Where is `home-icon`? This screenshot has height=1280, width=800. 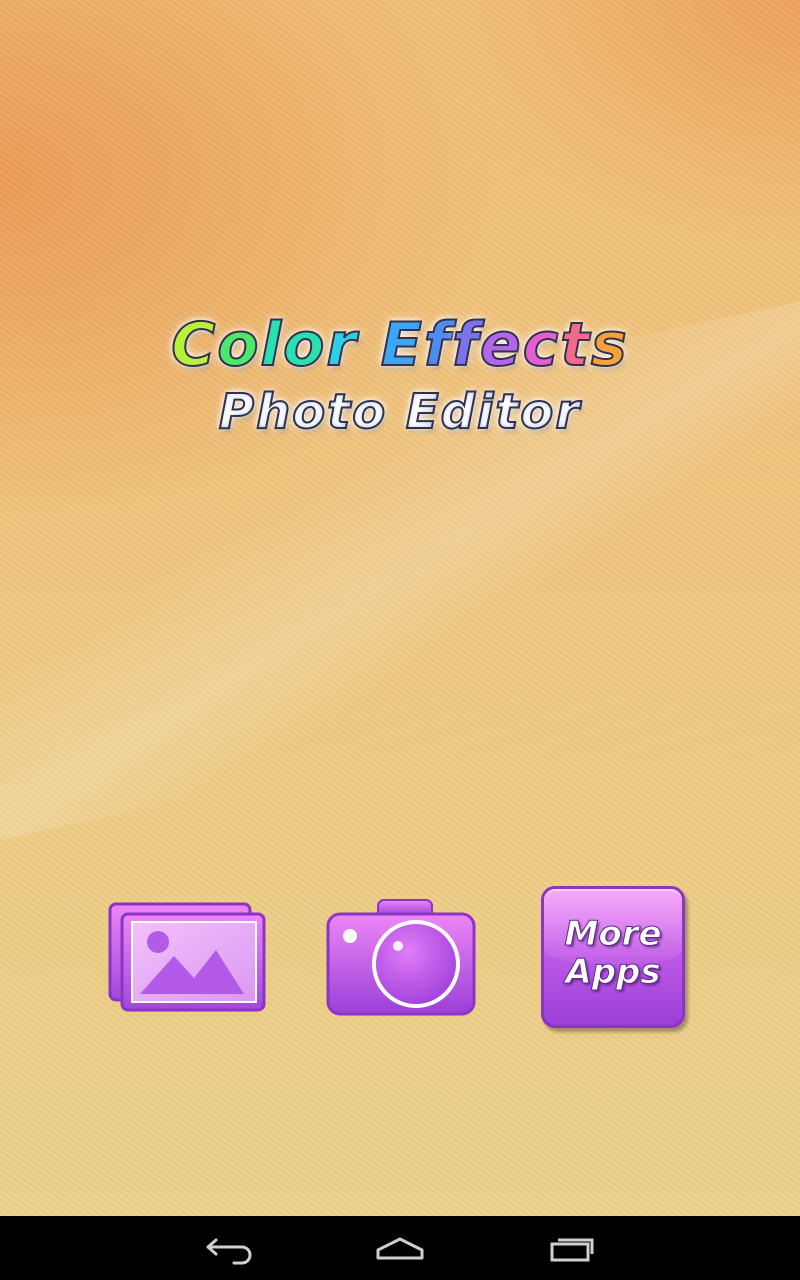
home-icon is located at coordinates (400, 1248).